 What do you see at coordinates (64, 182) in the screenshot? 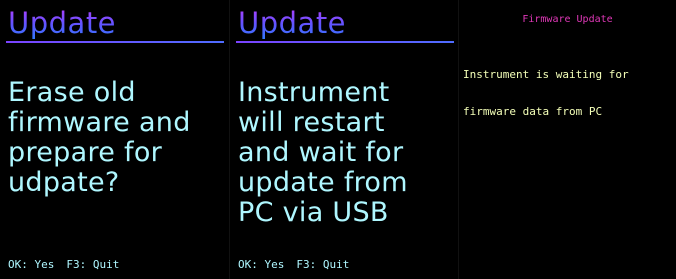
I see `prompt-line: udpate?` at bounding box center [64, 182].